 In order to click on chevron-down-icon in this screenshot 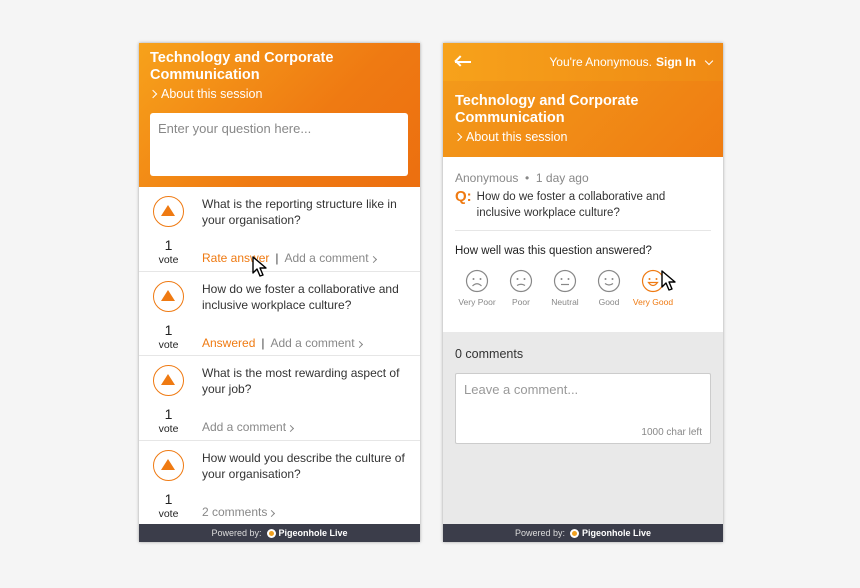, I will do `click(709, 60)`.